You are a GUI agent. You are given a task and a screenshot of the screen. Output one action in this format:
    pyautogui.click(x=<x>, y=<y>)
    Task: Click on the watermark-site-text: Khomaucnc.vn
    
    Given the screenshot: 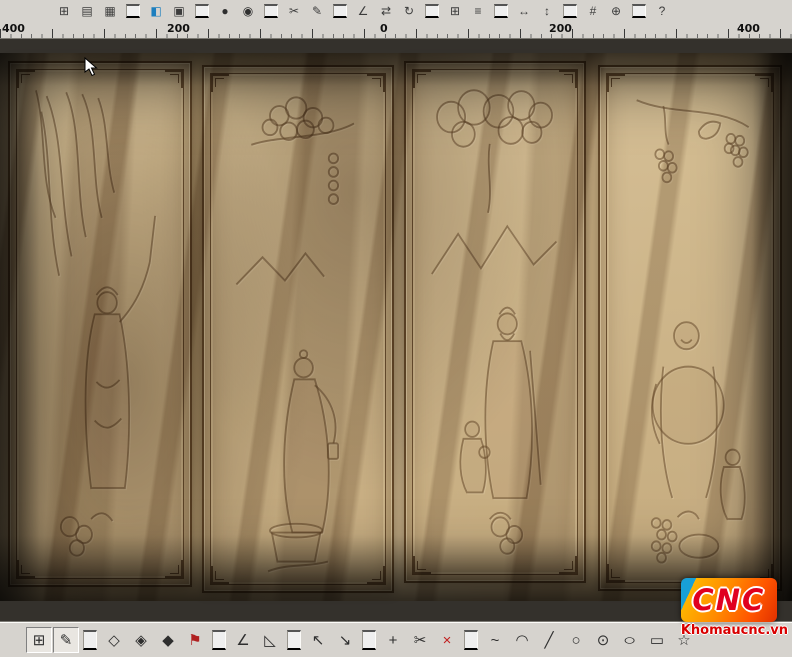 What is the action you would take?
    pyautogui.click(x=734, y=630)
    